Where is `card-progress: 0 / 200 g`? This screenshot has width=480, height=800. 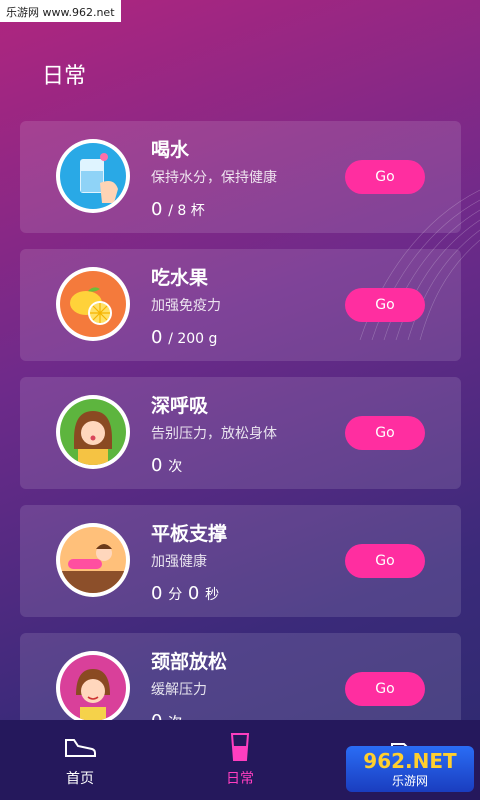
card-progress: 0 / 200 g is located at coordinates (184, 337).